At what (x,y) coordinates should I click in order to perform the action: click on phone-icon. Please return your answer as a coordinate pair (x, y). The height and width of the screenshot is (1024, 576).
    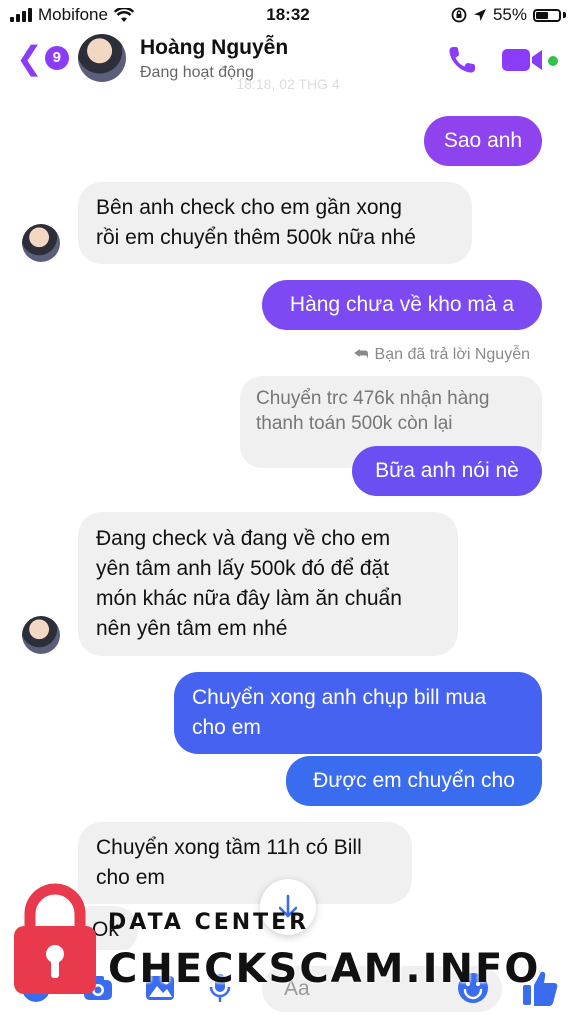
    Looking at the image, I should click on (462, 60).